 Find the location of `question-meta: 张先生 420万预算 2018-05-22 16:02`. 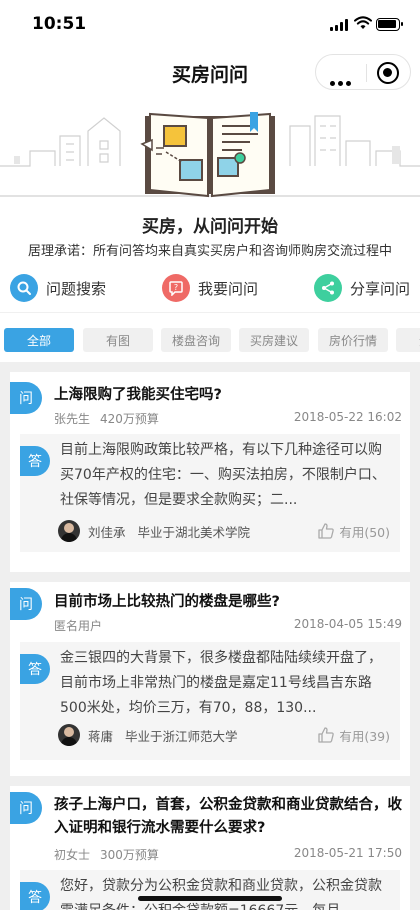

question-meta: 张先生 420万预算 2018-05-22 16:02 is located at coordinates (228, 418).